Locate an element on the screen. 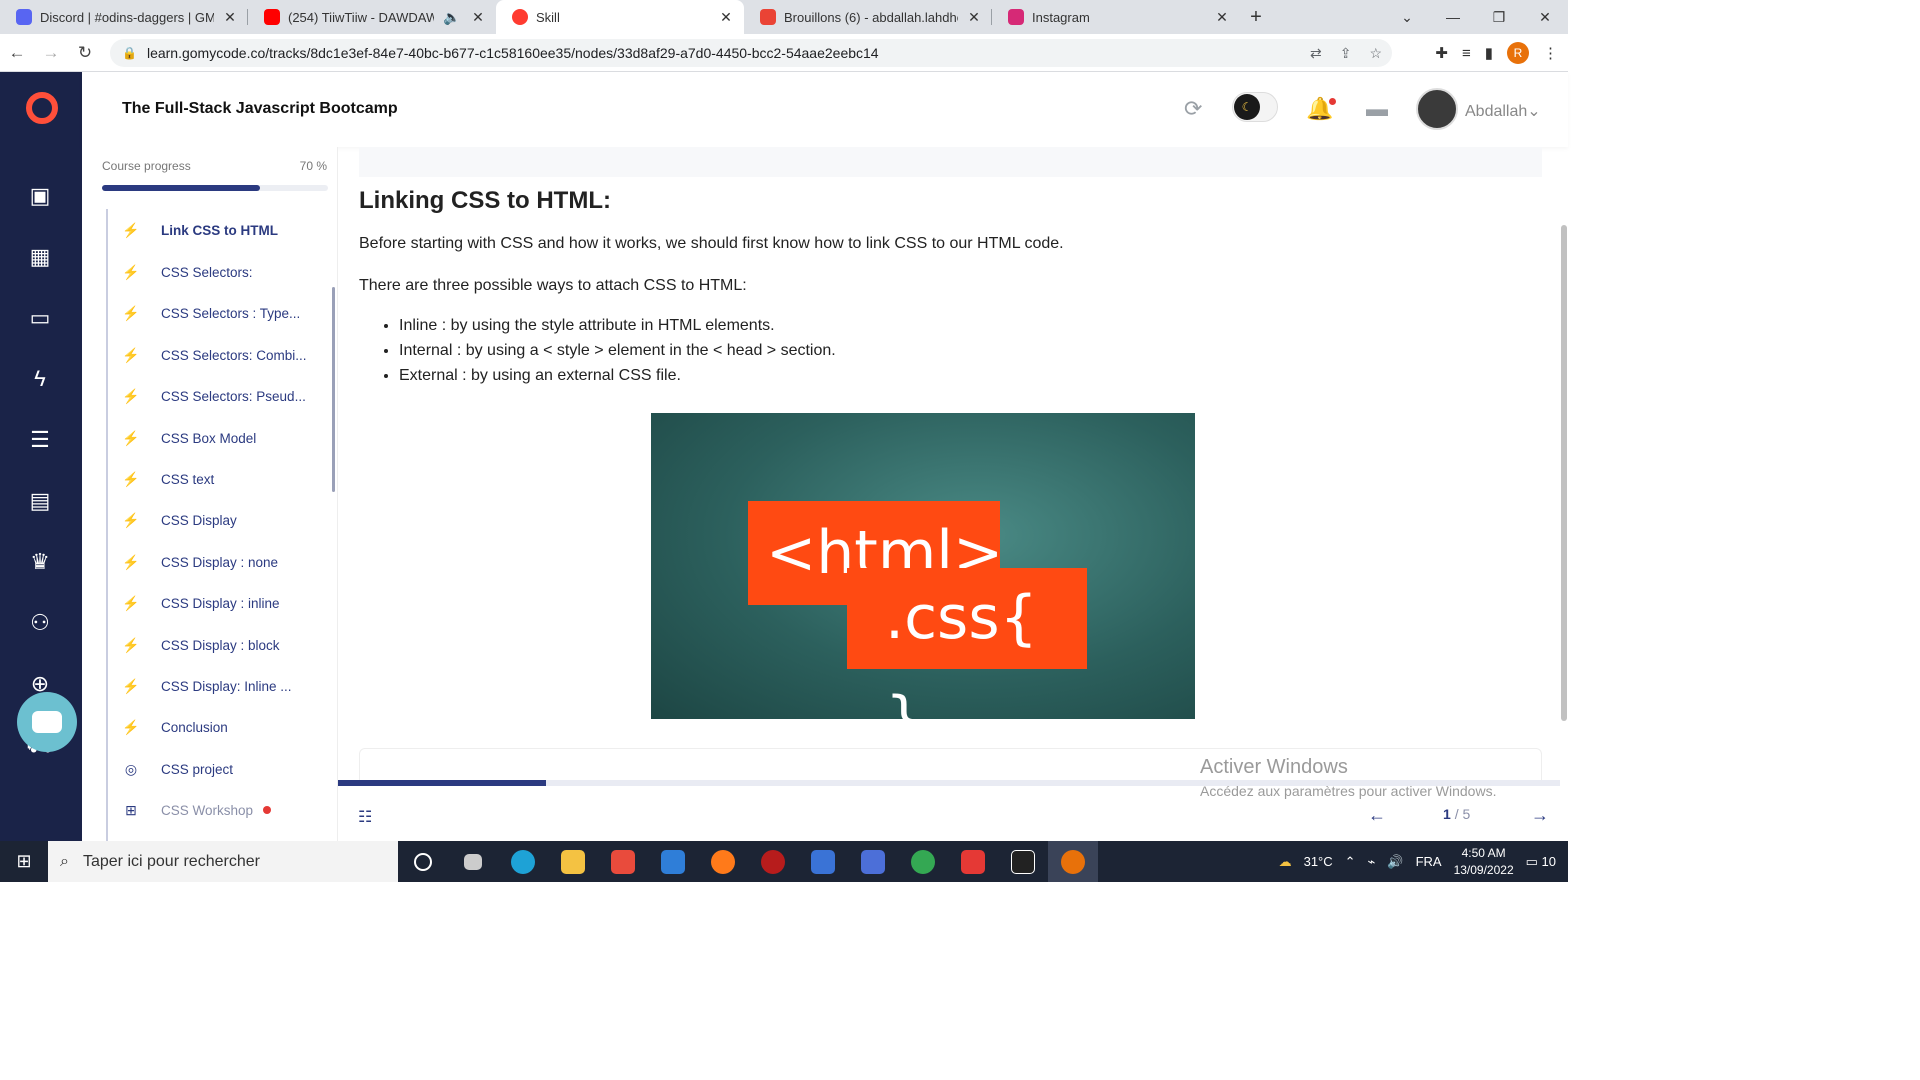  clock-time: 4:50 AM is located at coordinates (1483, 852).